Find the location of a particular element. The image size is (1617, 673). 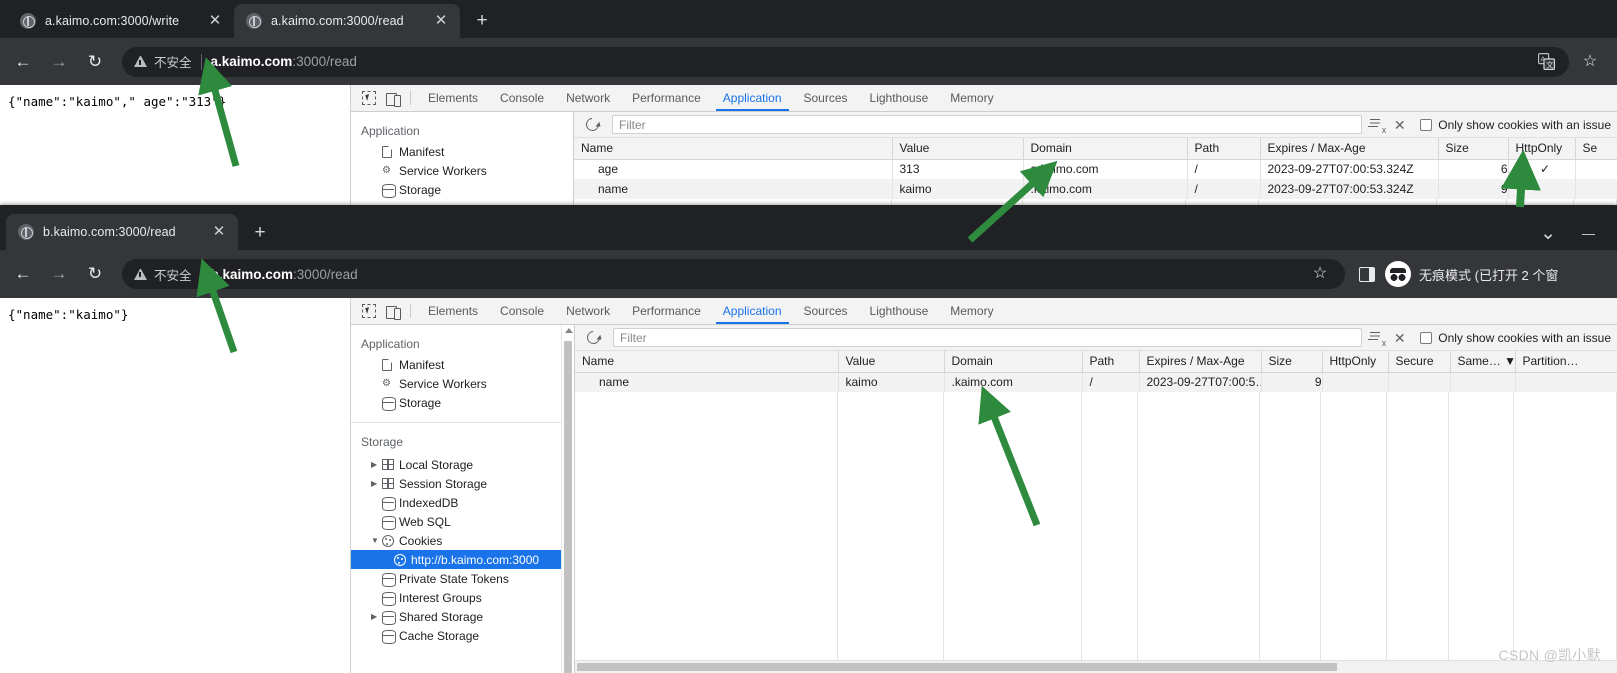

sidebar-item-cache-storage: ▶ Cache Storage is located at coordinates (456, 635).